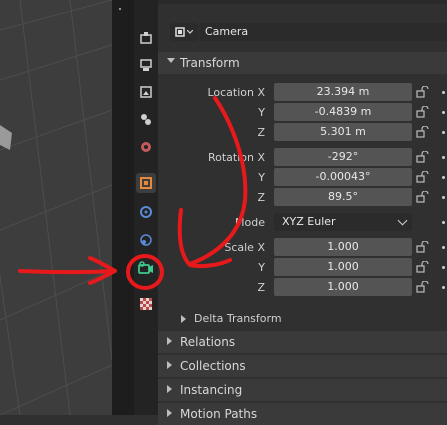  Describe the element at coordinates (238, 318) in the screenshot. I see `subsection-label: Delta Transform` at that location.